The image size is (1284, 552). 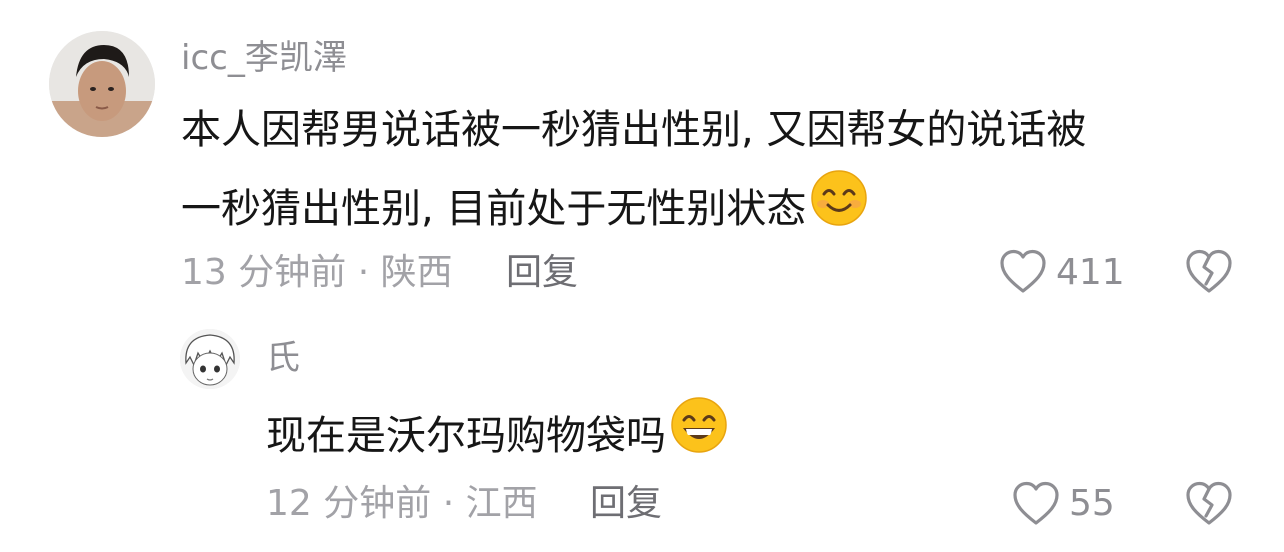 What do you see at coordinates (634, 130) in the screenshot?
I see `comment-text-line-1: 本人因帮男说话被一秒猜出性别, 又因帮女的说话被` at bounding box center [634, 130].